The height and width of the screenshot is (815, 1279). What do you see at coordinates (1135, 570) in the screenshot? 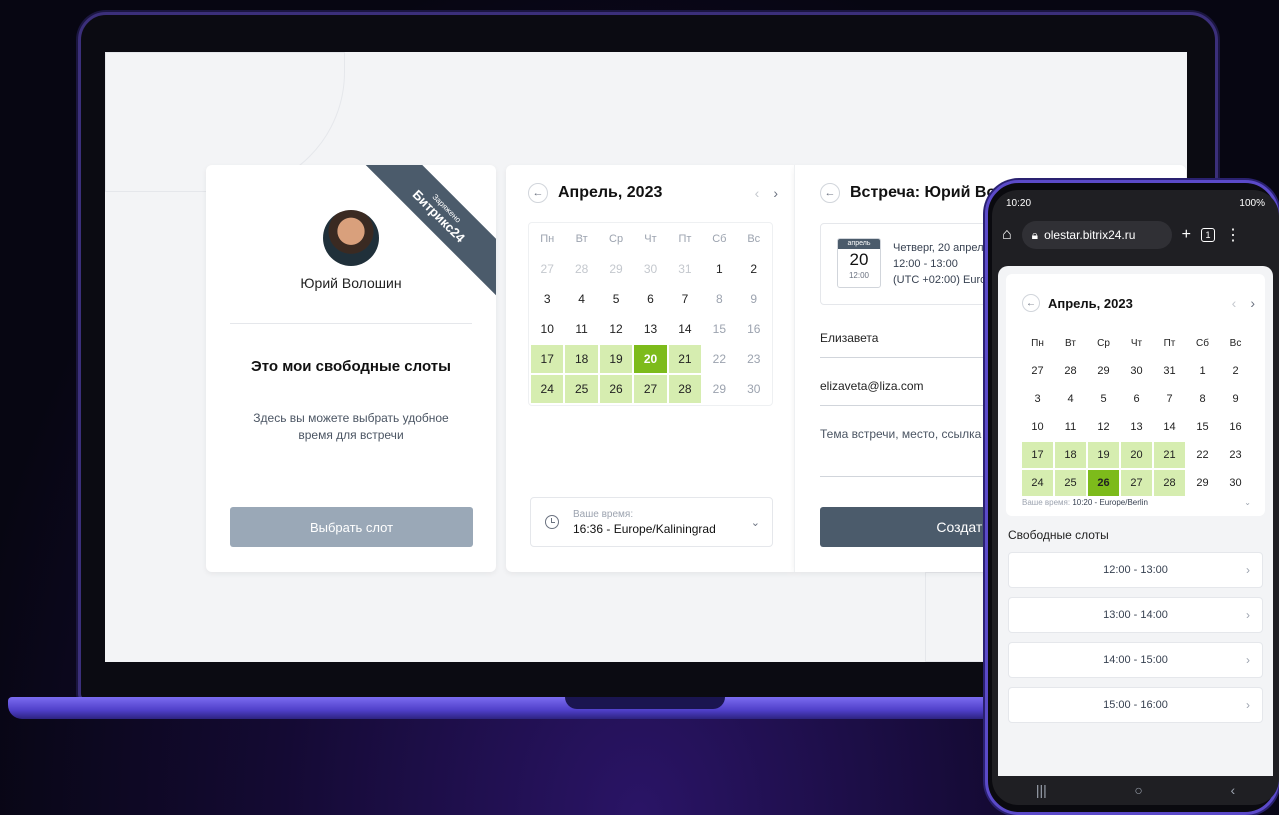
I see `time-slot: 12:00 - 13:00 ›` at bounding box center [1135, 570].